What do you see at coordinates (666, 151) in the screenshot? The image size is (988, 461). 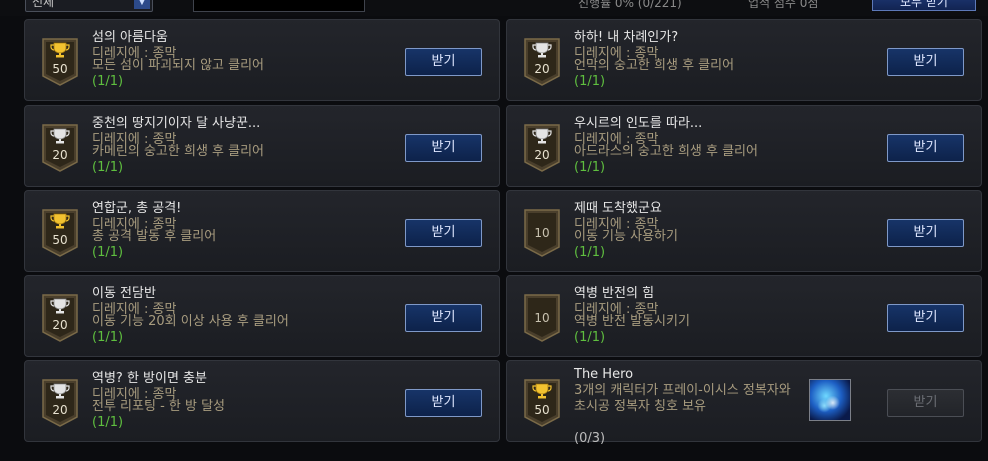 I see `achievement-description: 아드라스의 숭고한 희생 후 클리어` at bounding box center [666, 151].